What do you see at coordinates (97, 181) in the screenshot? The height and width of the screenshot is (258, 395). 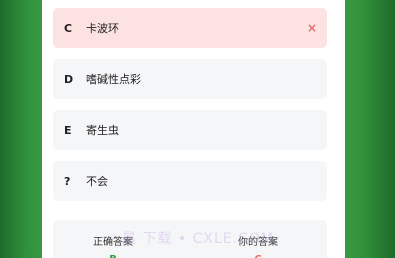 I see `option-text: 不会` at bounding box center [97, 181].